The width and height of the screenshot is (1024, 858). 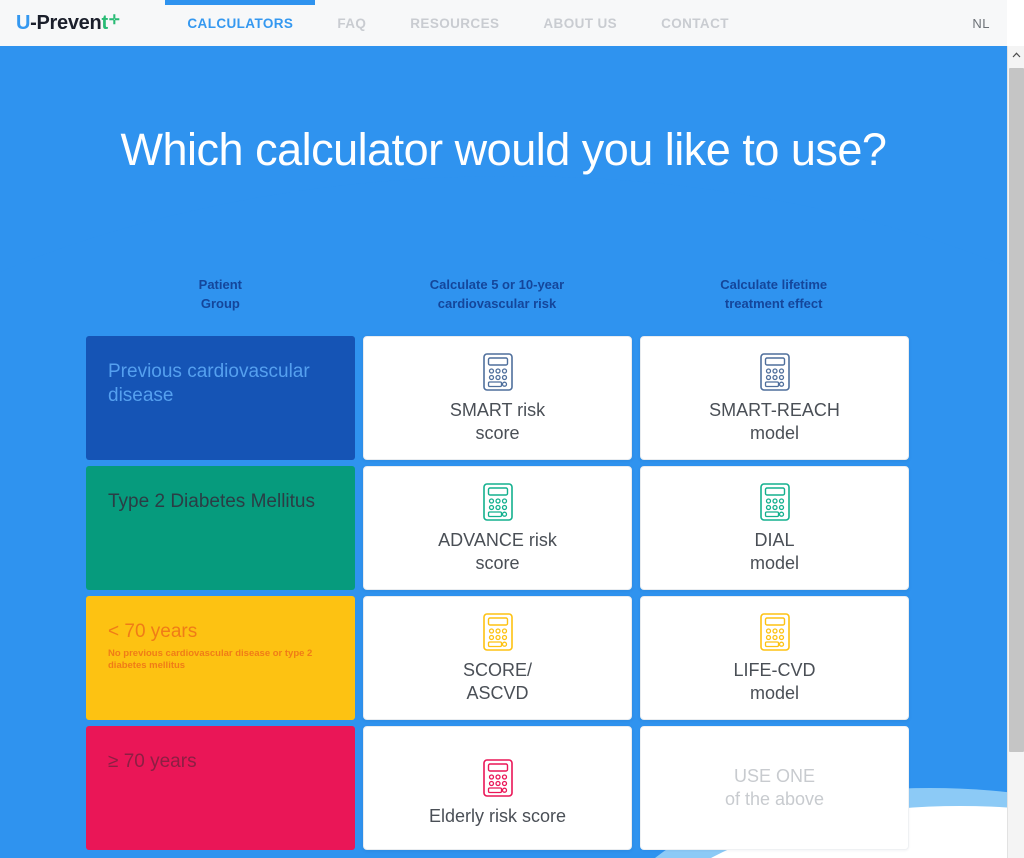 What do you see at coordinates (209, 383) in the screenshot?
I see `patient-group-title: Previous cardiovascular disease` at bounding box center [209, 383].